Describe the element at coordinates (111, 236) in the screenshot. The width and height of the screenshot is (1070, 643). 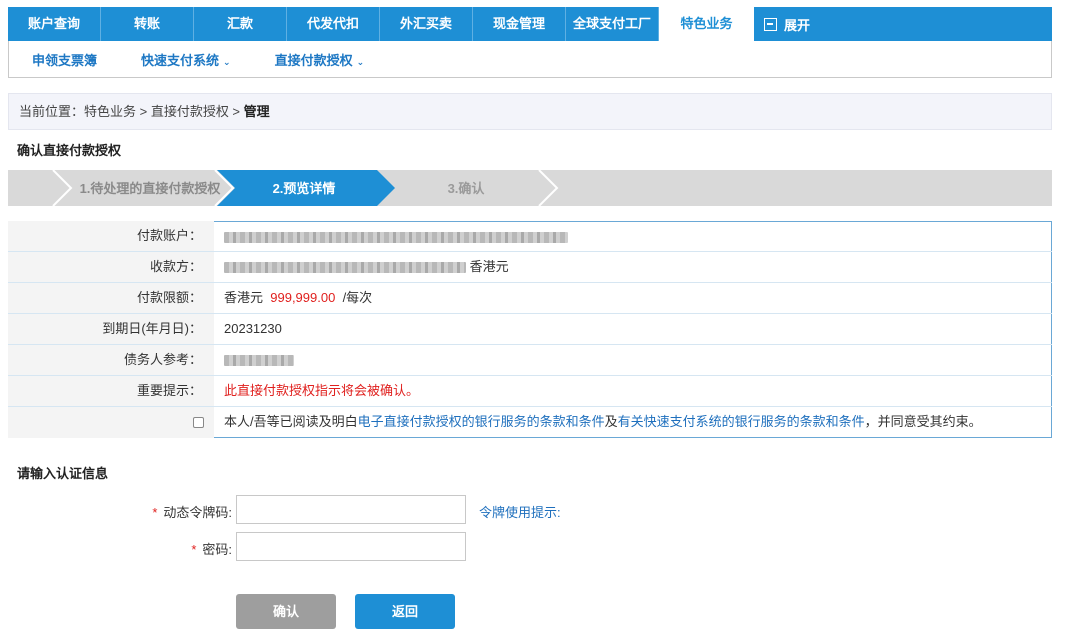
I see `payer-account-label: 付款账户：` at that location.